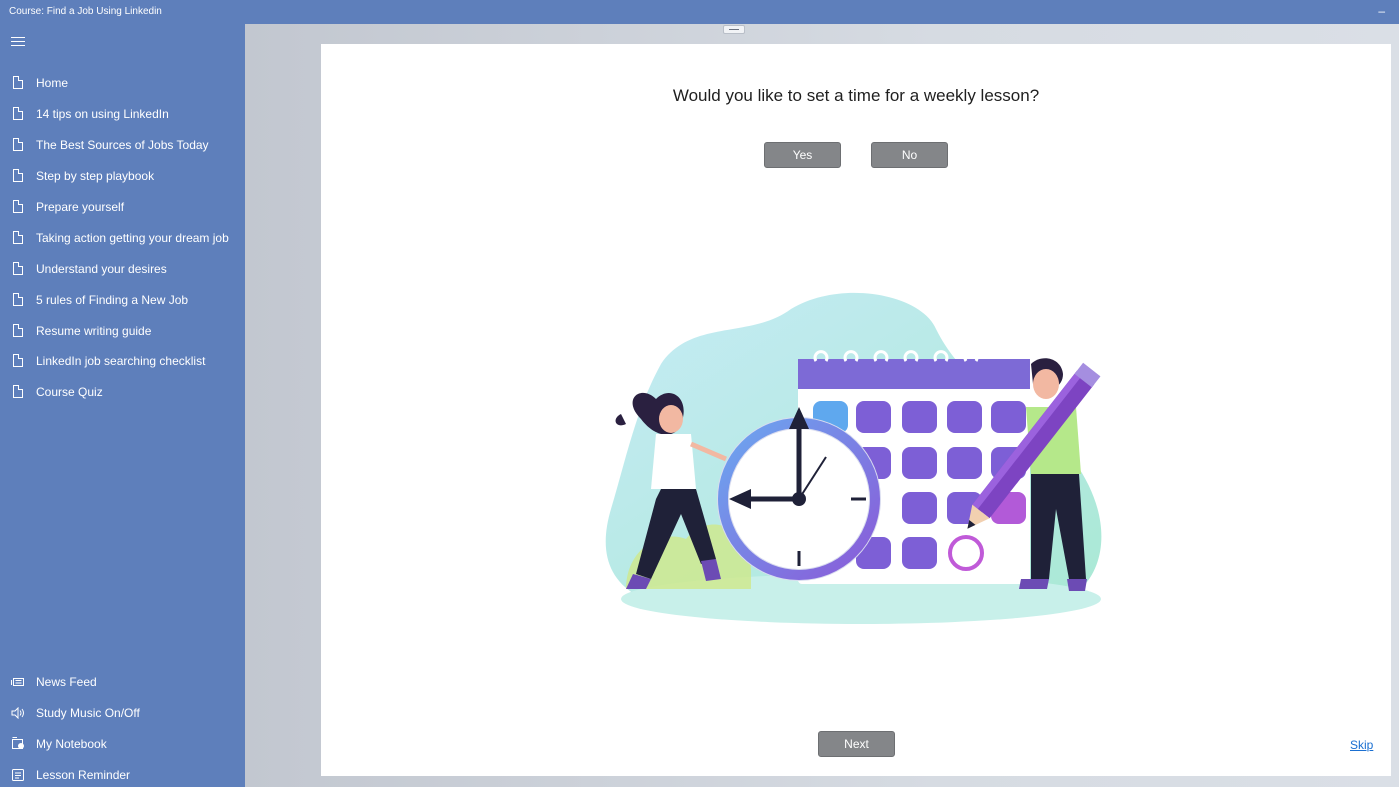 This screenshot has width=1399, height=787. What do you see at coordinates (52, 82) in the screenshot?
I see `sidebar-item-label: Home` at bounding box center [52, 82].